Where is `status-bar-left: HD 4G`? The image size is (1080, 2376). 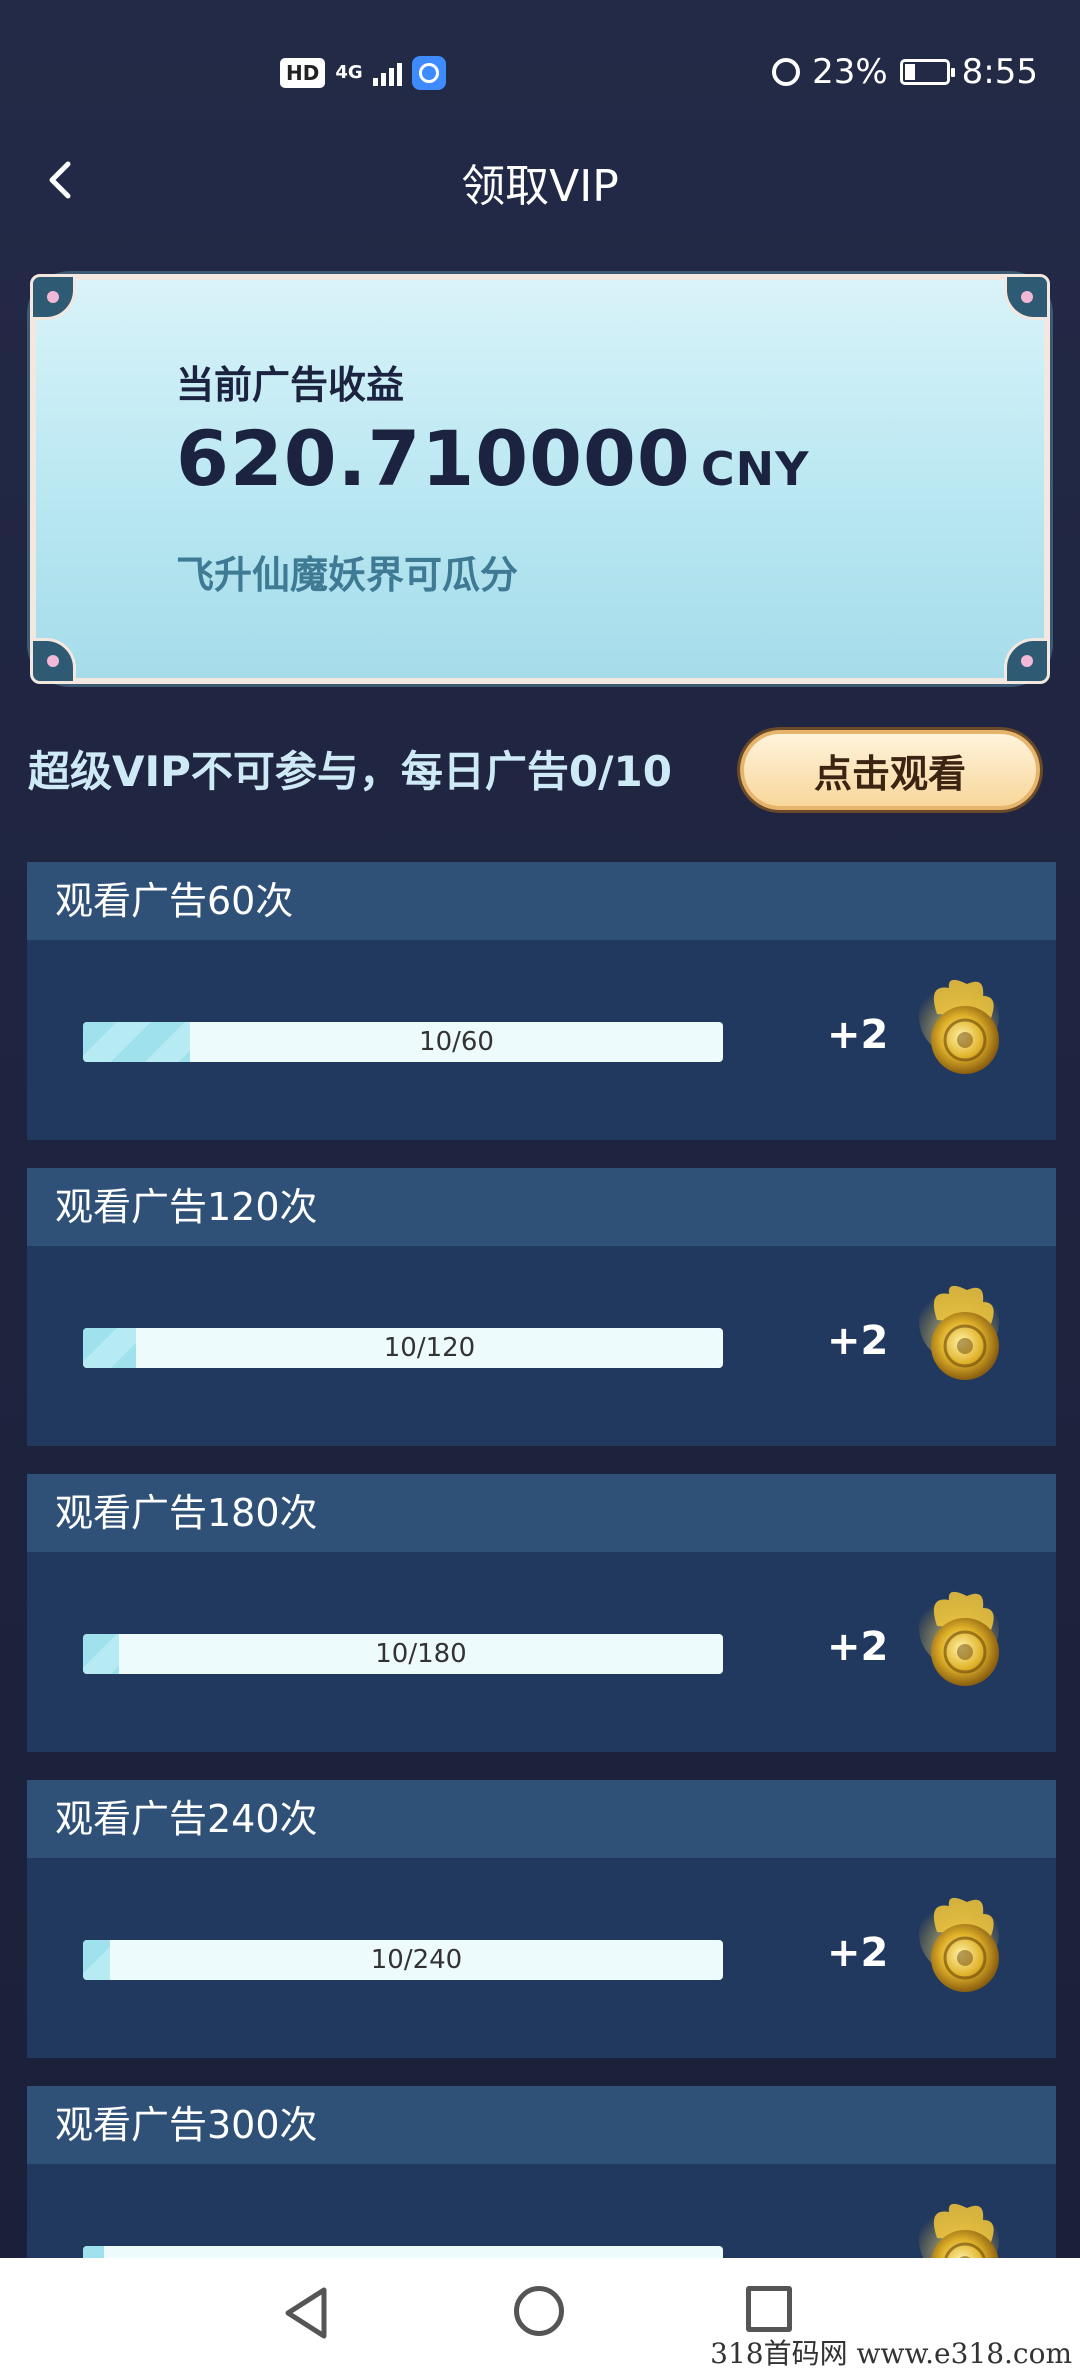 status-bar-left: HD 4G is located at coordinates (363, 73).